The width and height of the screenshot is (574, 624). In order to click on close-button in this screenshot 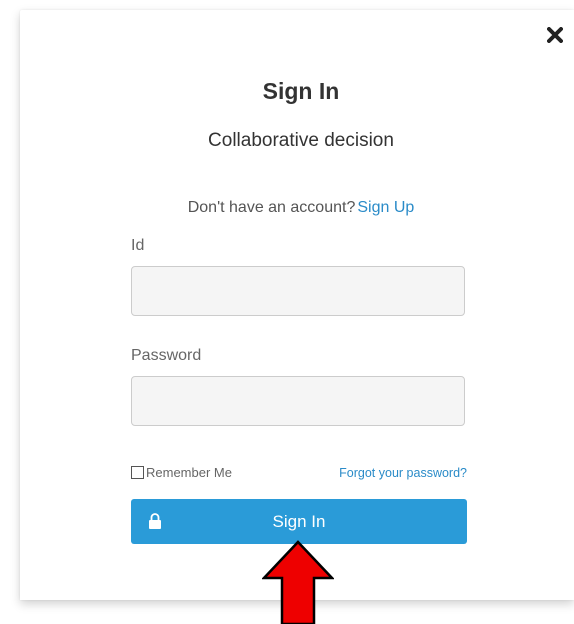, I will do `click(555, 35)`.